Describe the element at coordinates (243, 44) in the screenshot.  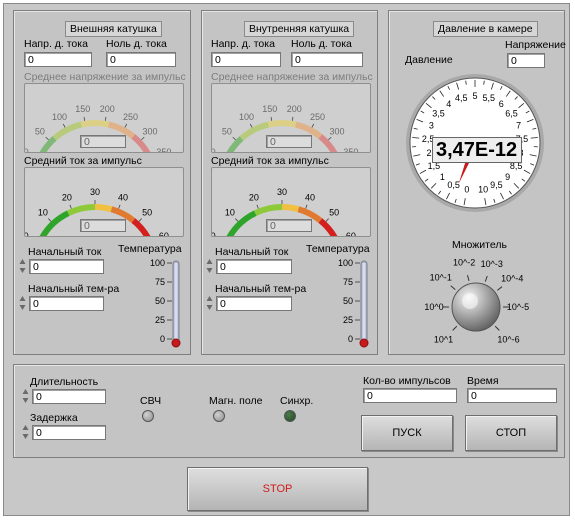
I see `inner-current-set-label: Напр. д. тока` at that location.